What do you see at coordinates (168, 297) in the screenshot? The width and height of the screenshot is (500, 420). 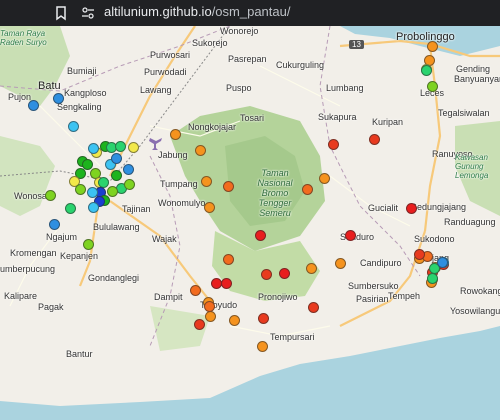 I see `place-label-dampit: Dampit` at bounding box center [168, 297].